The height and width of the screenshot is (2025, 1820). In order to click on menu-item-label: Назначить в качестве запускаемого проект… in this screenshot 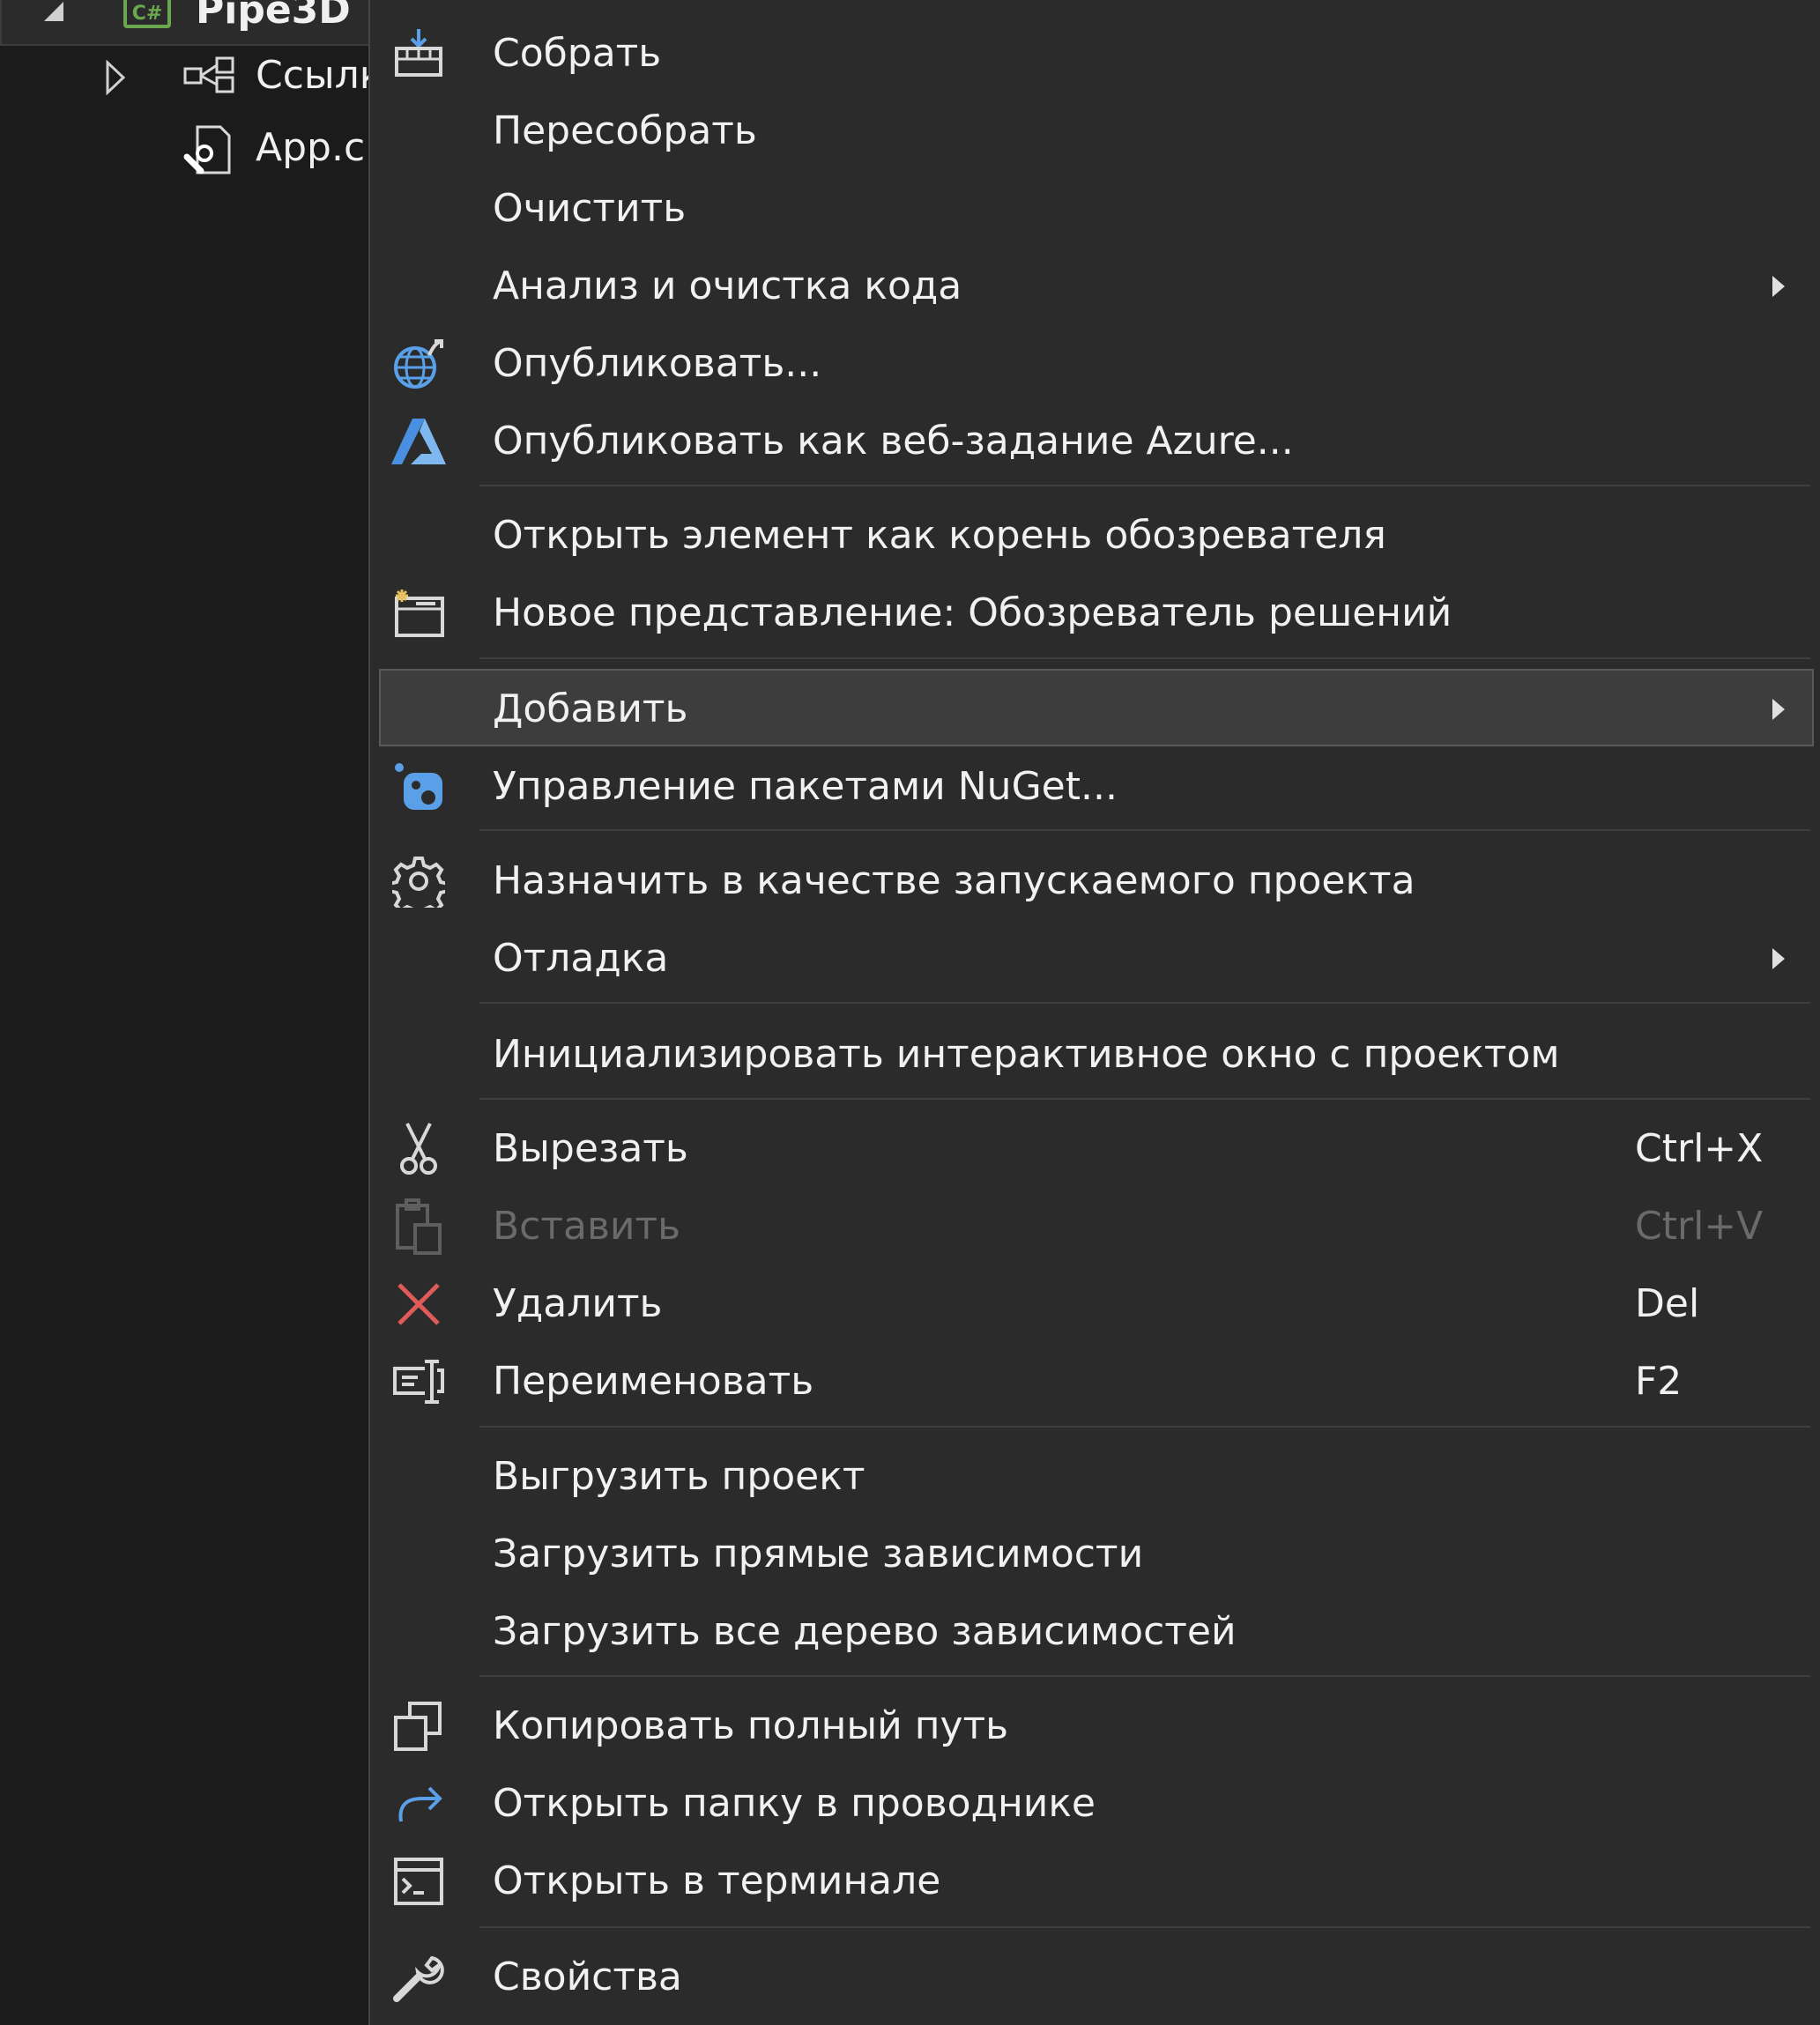, I will do `click(954, 880)`.